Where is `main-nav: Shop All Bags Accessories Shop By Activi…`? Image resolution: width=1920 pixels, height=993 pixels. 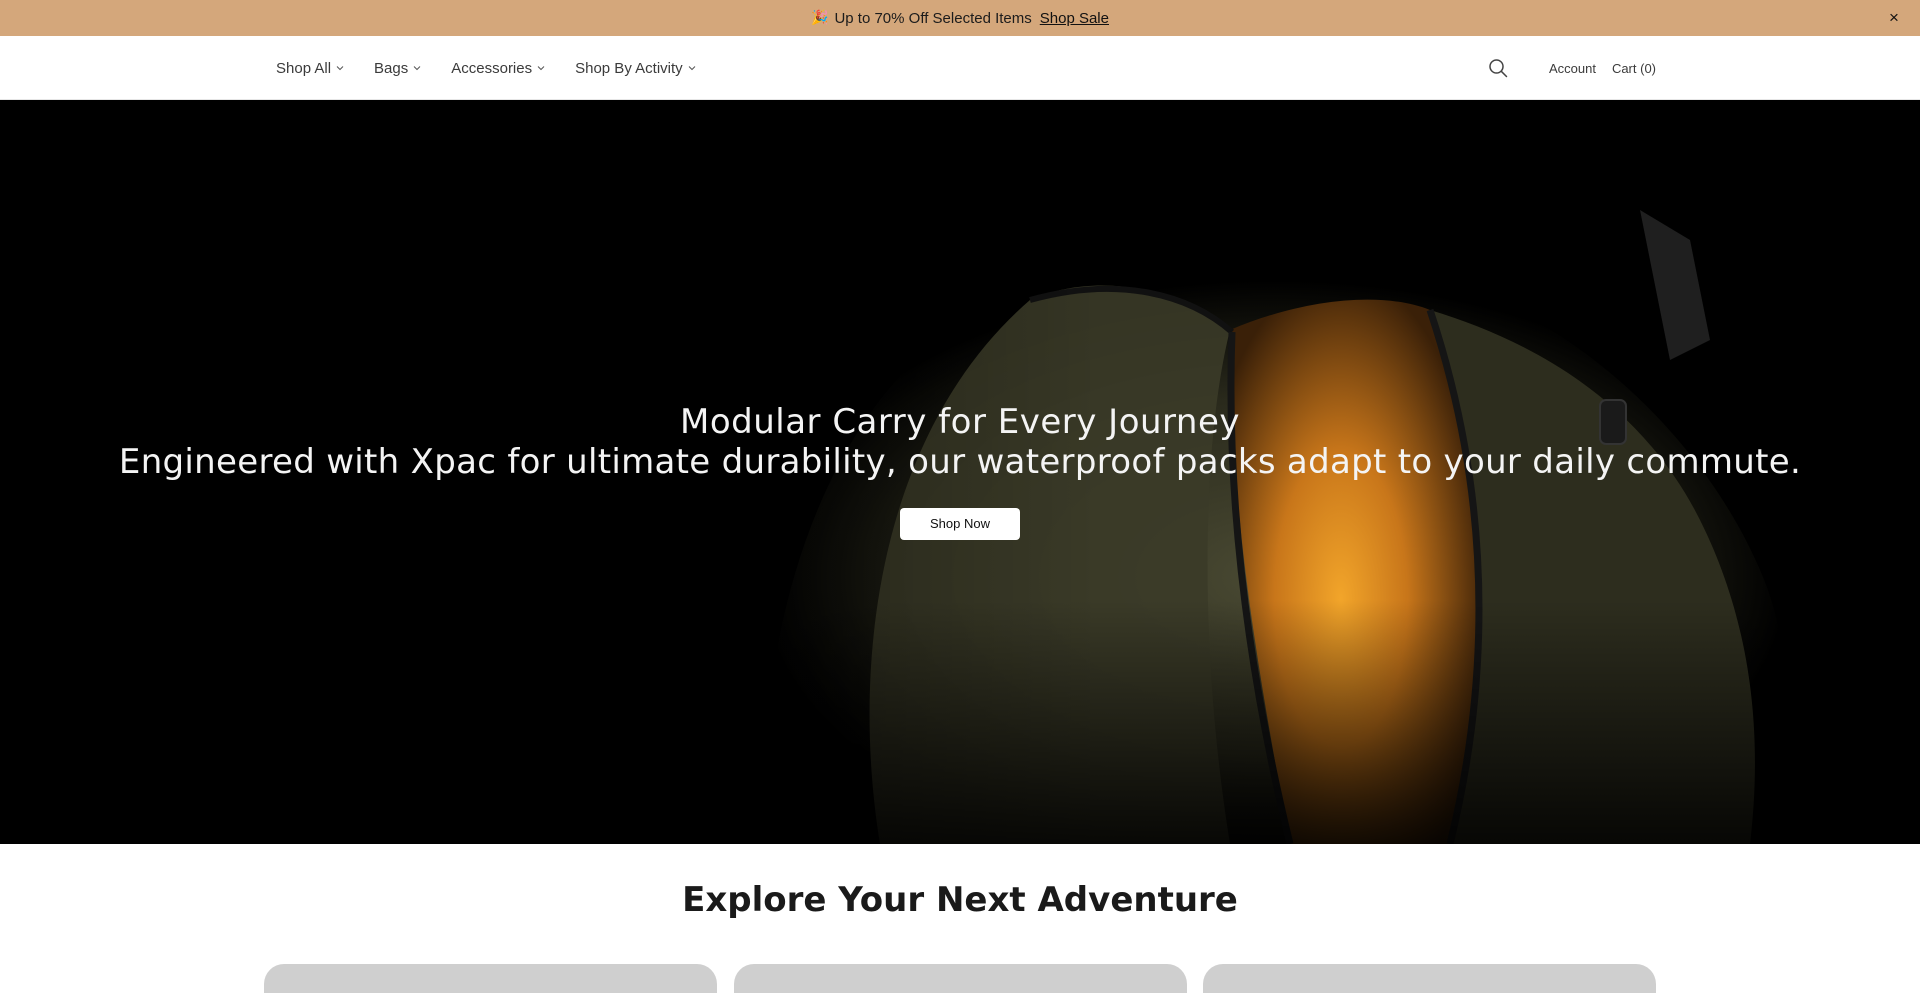 main-nav: Shop All Bags Accessories Shop By Activi… is located at coordinates (501, 68).